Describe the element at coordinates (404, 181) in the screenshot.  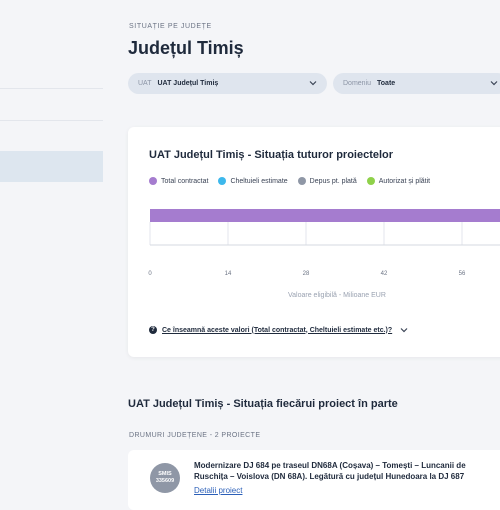
I see `legend-label: Autorizat și plătit` at that location.